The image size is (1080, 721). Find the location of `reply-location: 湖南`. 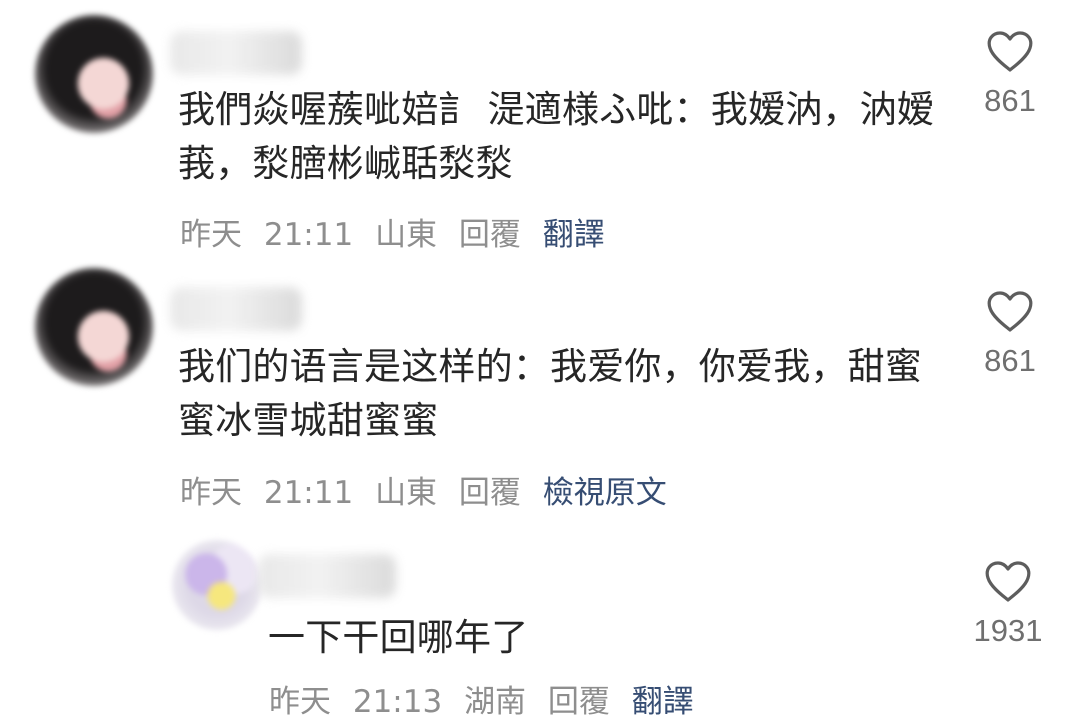

reply-location: 湖南 is located at coordinates (495, 702).